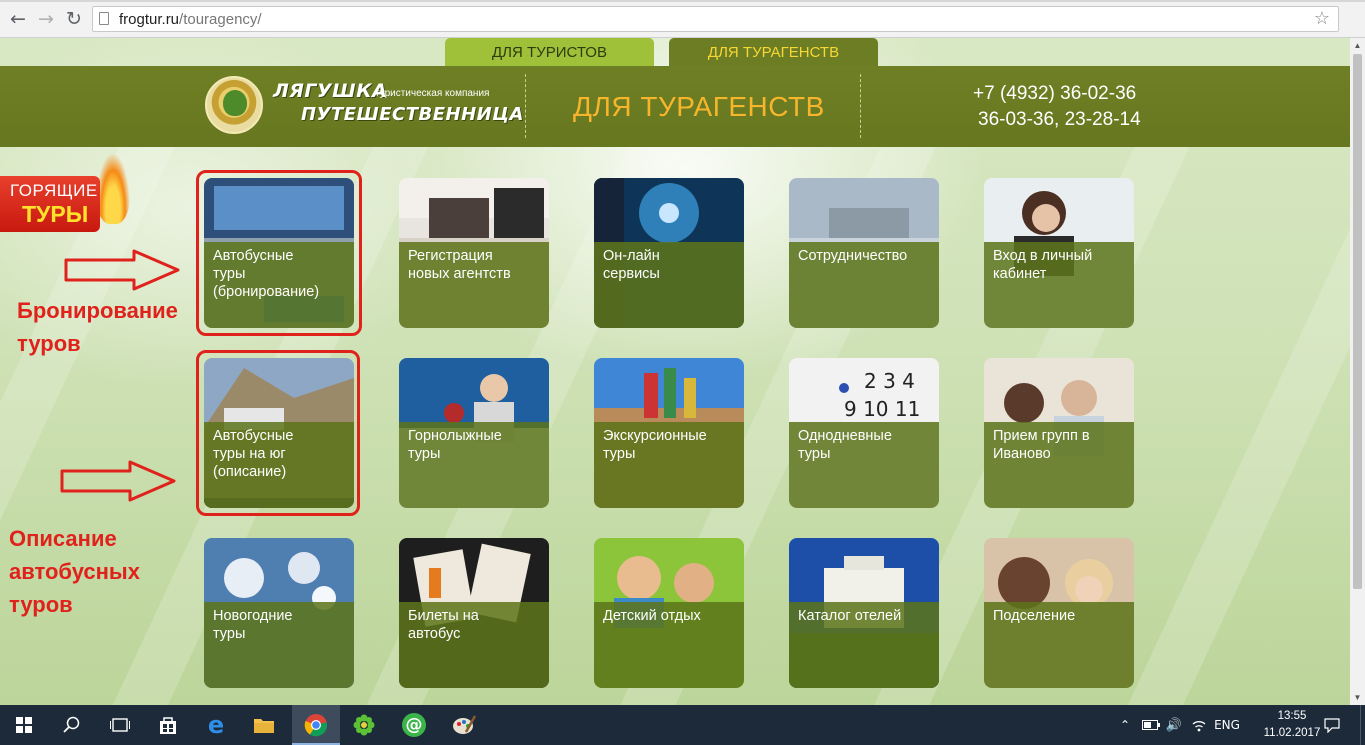  What do you see at coordinates (455, 445) in the screenshot?
I see `tile-label: Горнолыжные туры` at bounding box center [455, 445].